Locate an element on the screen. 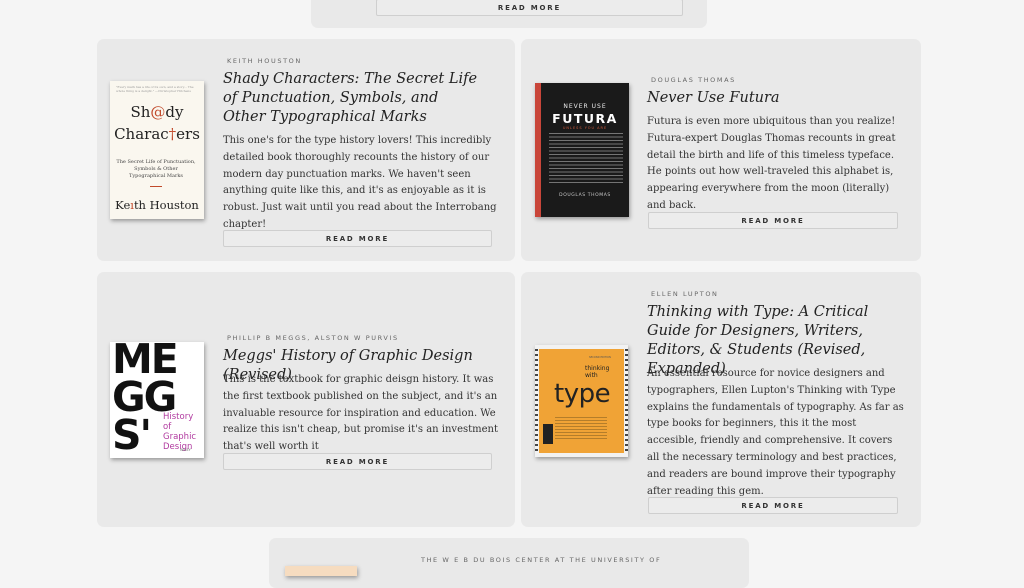 The height and width of the screenshot is (588, 1024). cover-title-line2: Charac†ers is located at coordinates (157, 134).